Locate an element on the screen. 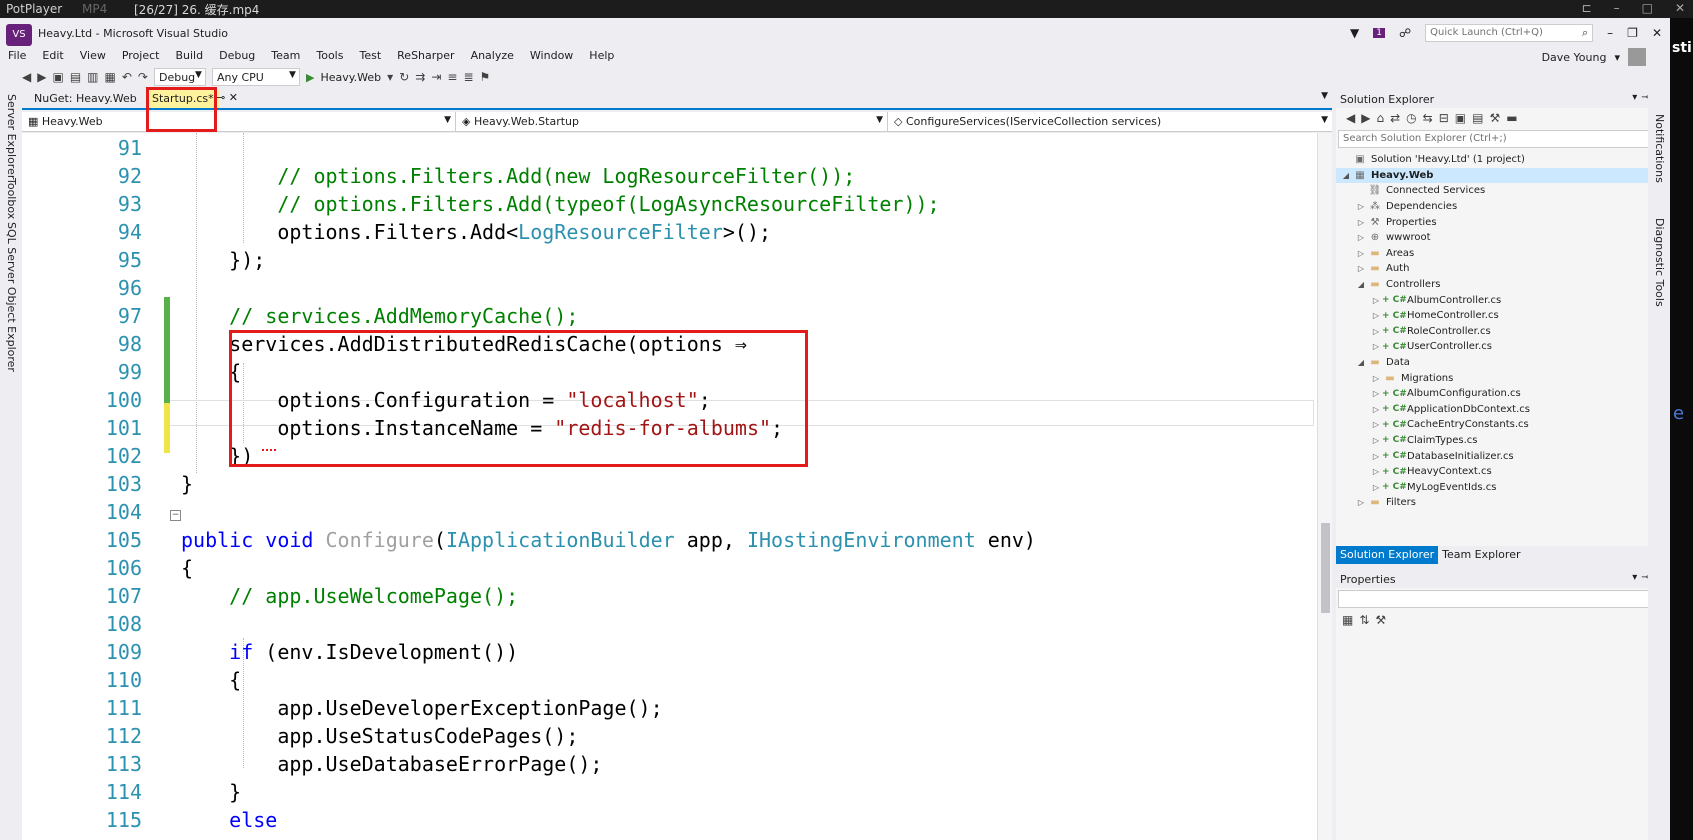  user-account: Dave Young ▾ is located at coordinates (1594, 57).